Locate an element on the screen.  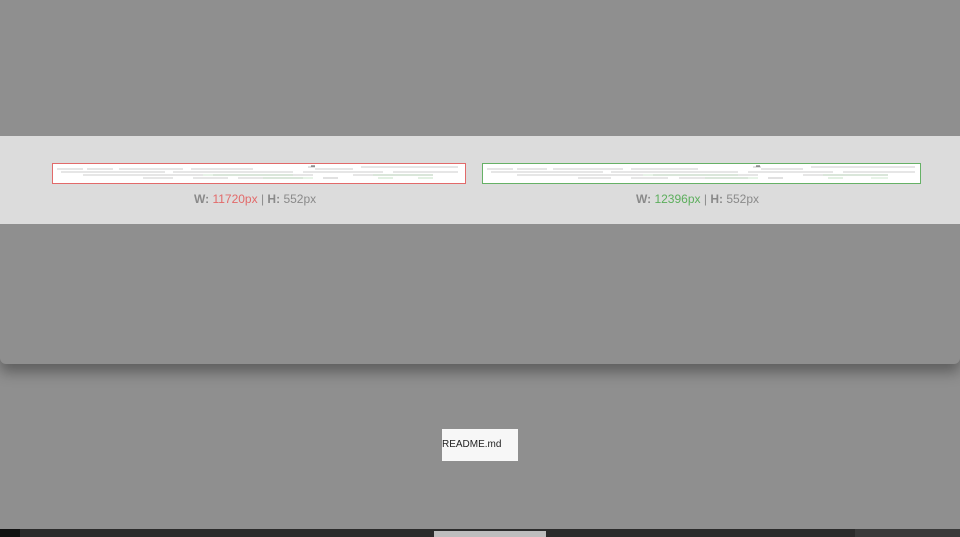
deleted-height-value: 552px is located at coordinates (300, 199).